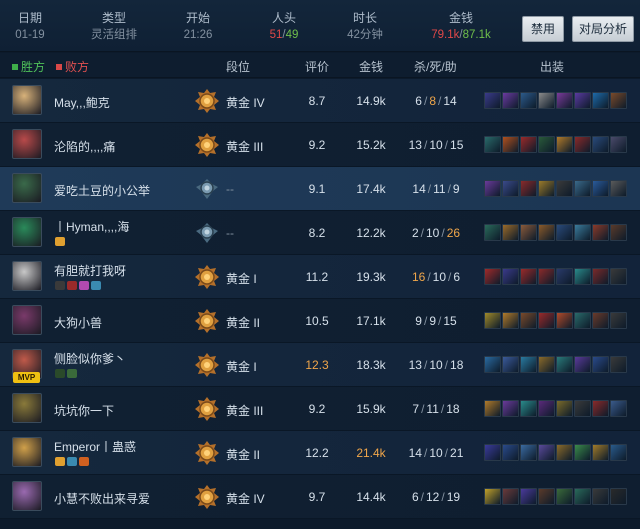 The height and width of the screenshot is (529, 640). Describe the element at coordinates (320, 321) in the screenshot. I see `player-row: 大狗小兽 黄金 II 10.5 17.1k 9/9/15` at that location.